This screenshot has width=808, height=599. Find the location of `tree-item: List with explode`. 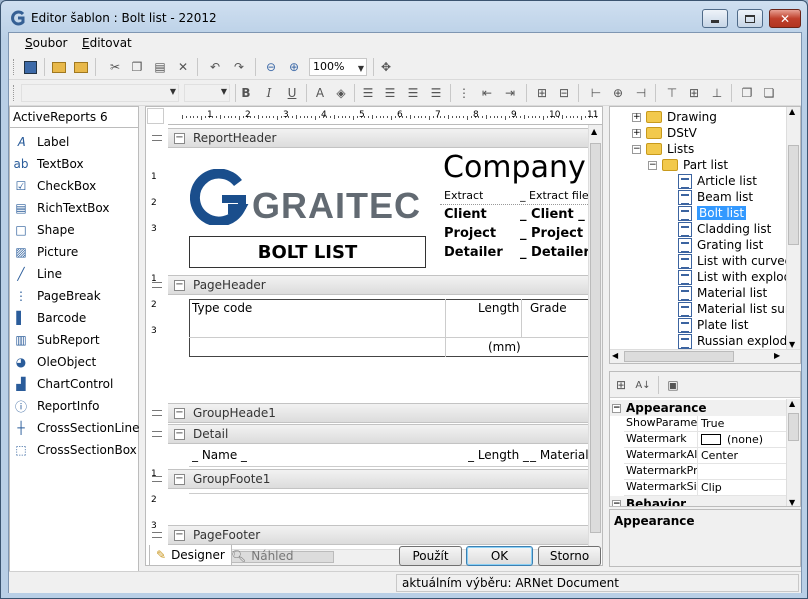

tree-item: List with explode is located at coordinates (731, 277).